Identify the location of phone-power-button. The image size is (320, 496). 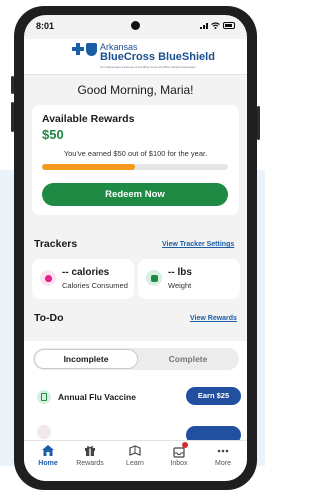
(258, 123).